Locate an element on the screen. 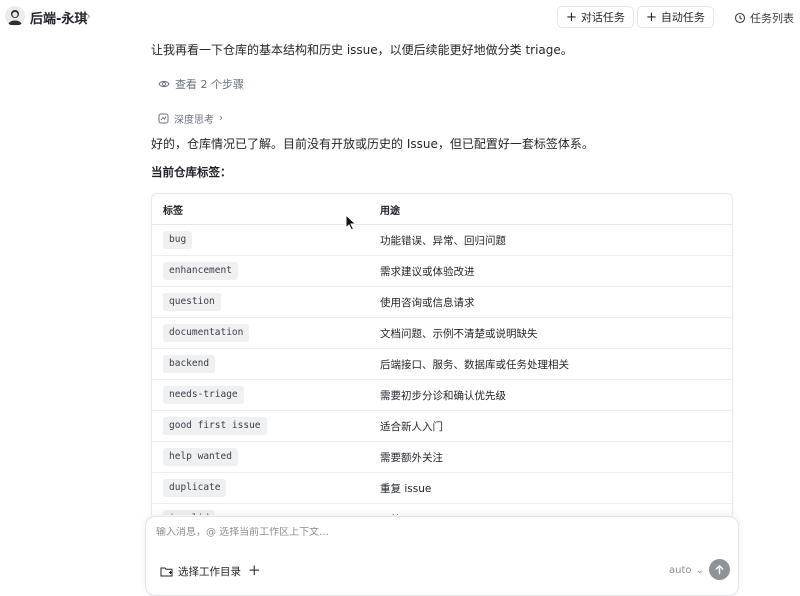 Image resolution: width=800 pixels, height=596 pixels. history-icon is located at coordinates (740, 18).